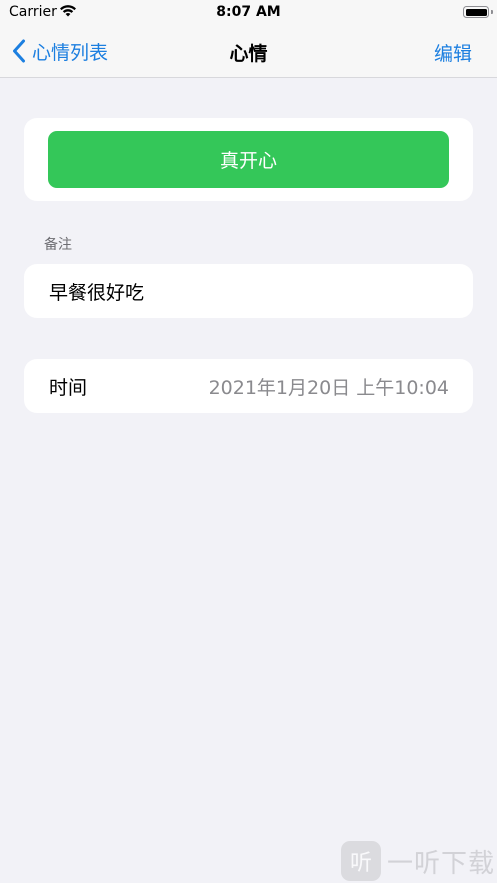 This screenshot has width=497, height=883. What do you see at coordinates (58, 245) in the screenshot?
I see `notes-section-header: 备注` at bounding box center [58, 245].